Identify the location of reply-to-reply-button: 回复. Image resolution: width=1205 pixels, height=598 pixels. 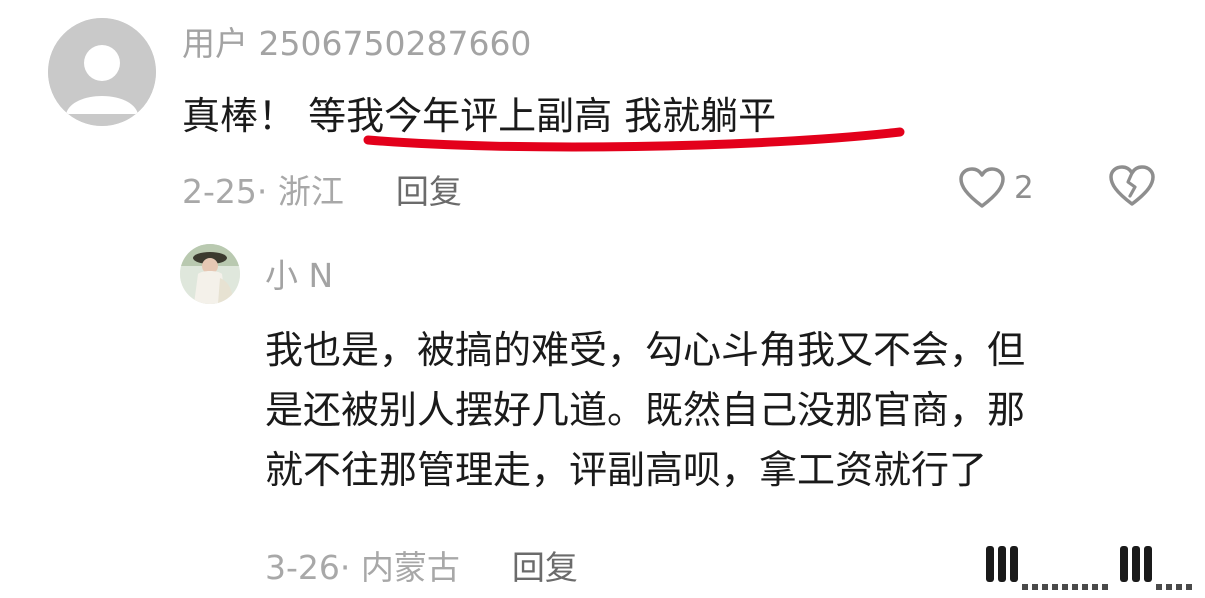
(545, 565).